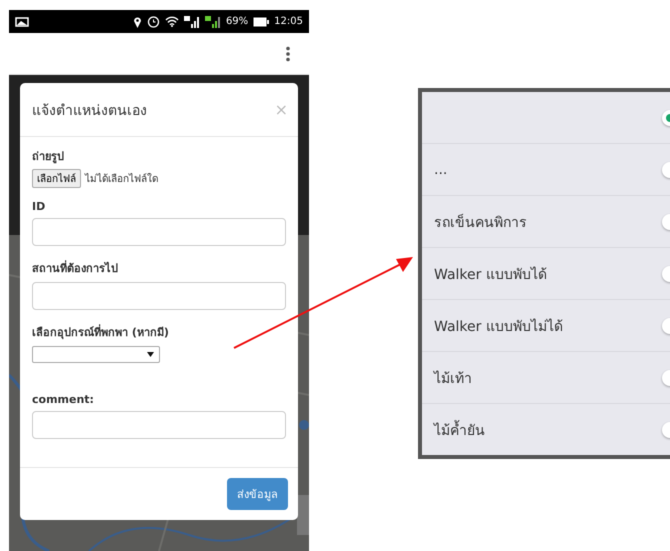 The height and width of the screenshot is (551, 670). Describe the element at coordinates (22, 21) in the screenshot. I see `image-icon` at that location.